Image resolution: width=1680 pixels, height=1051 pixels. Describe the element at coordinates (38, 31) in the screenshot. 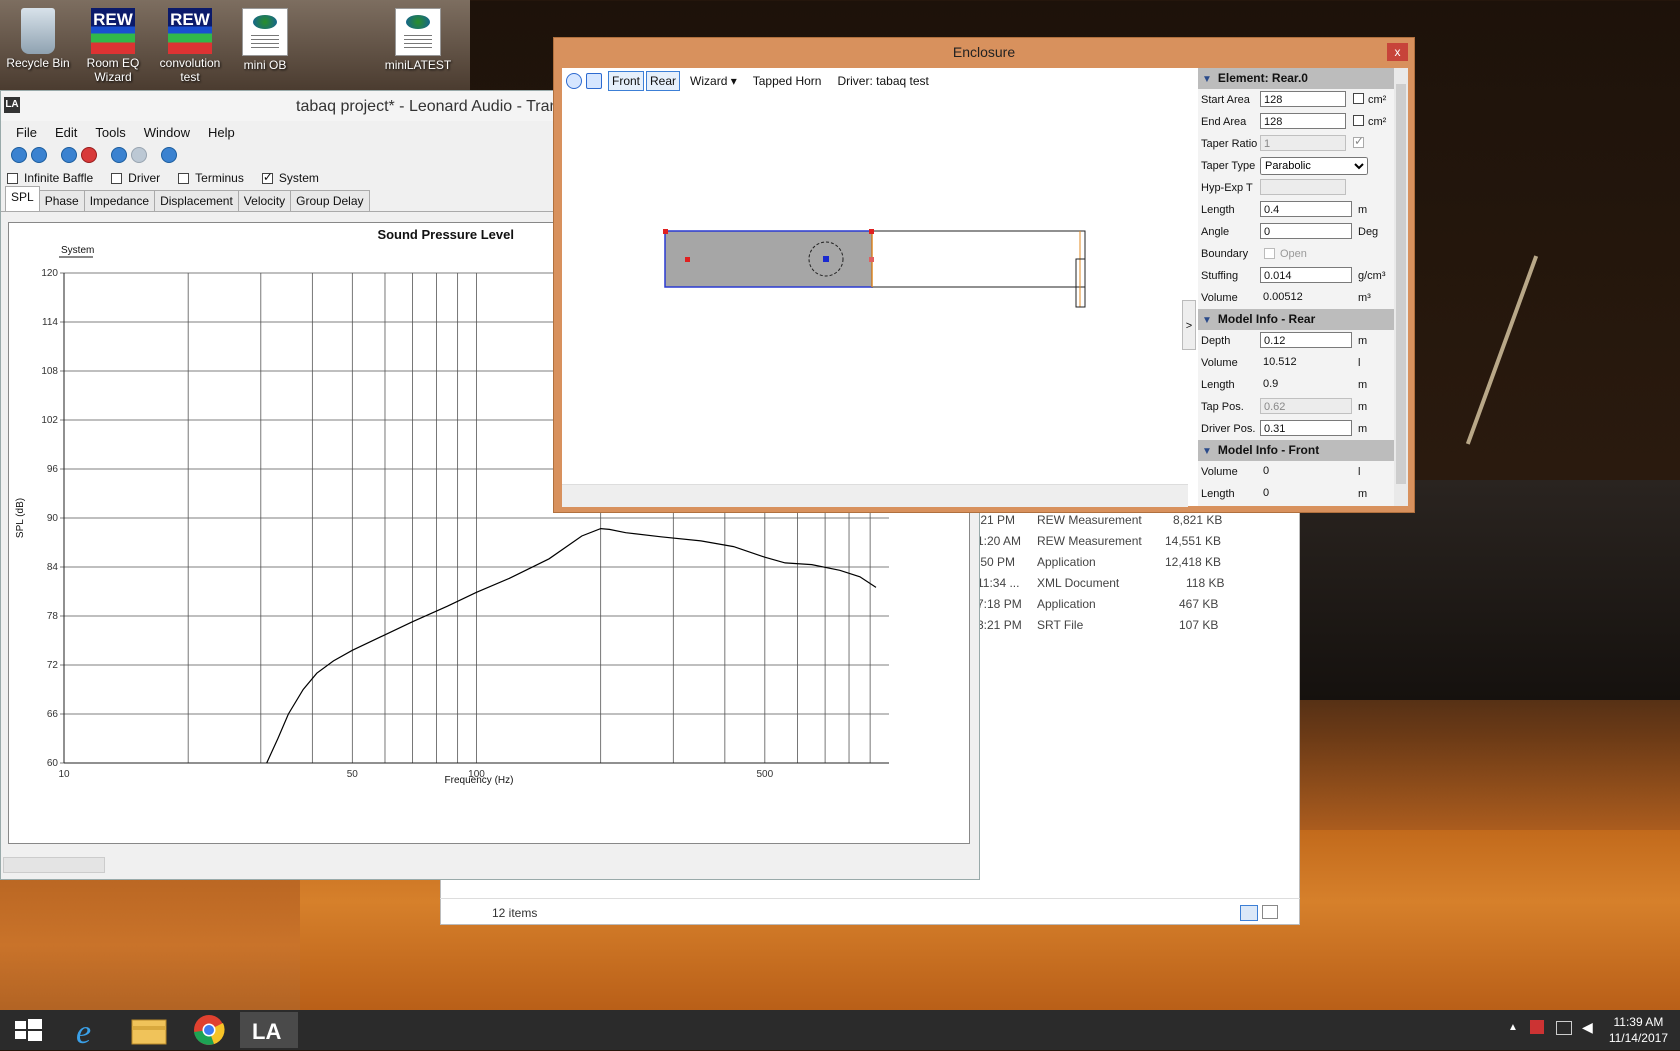

I see `recycle-bin-icon` at that location.